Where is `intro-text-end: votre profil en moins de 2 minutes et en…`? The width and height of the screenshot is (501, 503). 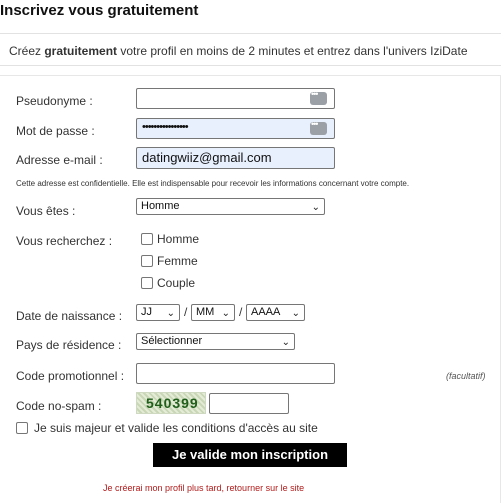
intro-text-end: votre profil en moins de 2 minutes et en… is located at coordinates (292, 51).